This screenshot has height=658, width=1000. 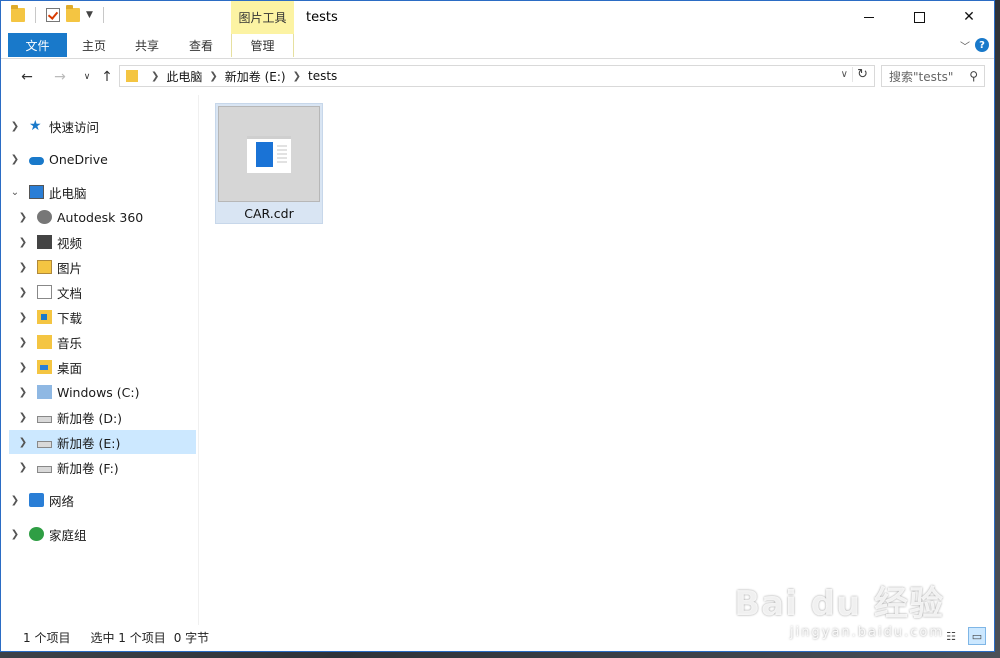 I want to click on sidebar-item: ❯ 视频, so click(x=102, y=242).